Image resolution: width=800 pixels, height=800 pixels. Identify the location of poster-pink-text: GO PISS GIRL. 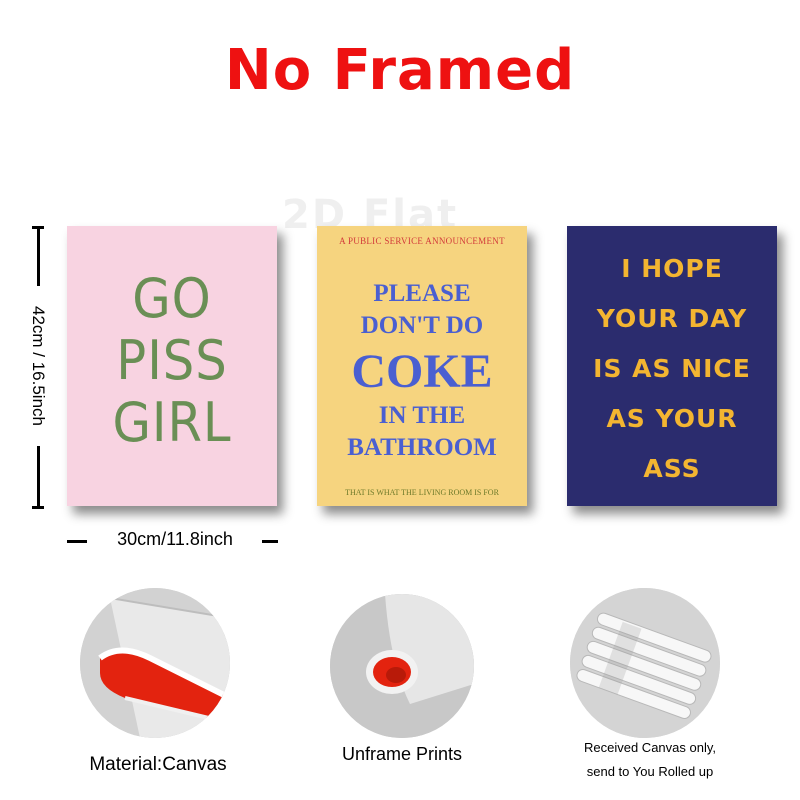
(172, 361).